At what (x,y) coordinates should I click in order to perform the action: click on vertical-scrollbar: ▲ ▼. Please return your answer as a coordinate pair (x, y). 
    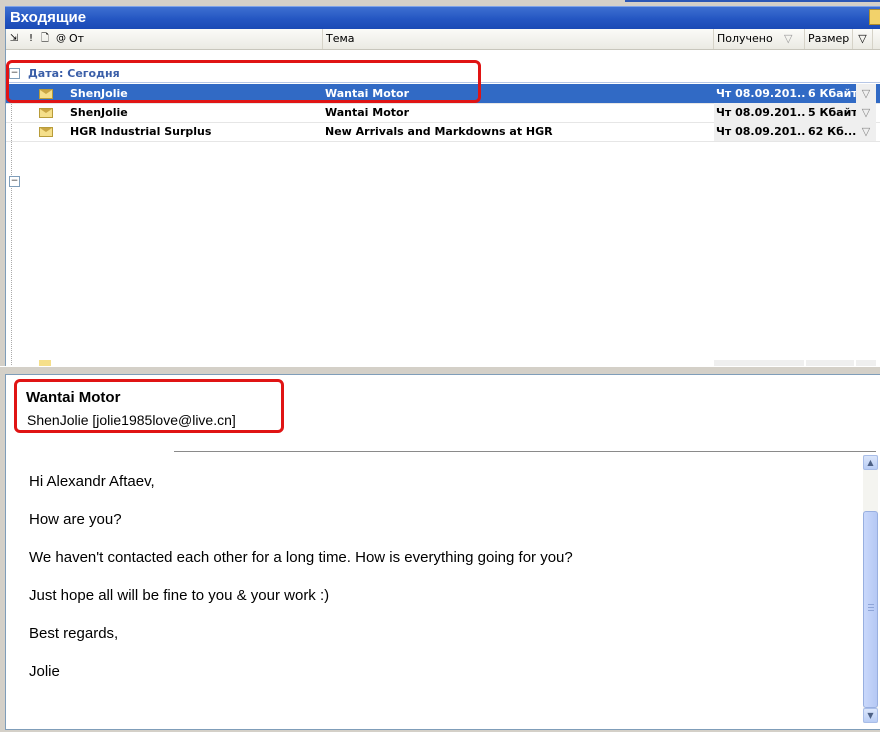
    Looking at the image, I should click on (870, 589).